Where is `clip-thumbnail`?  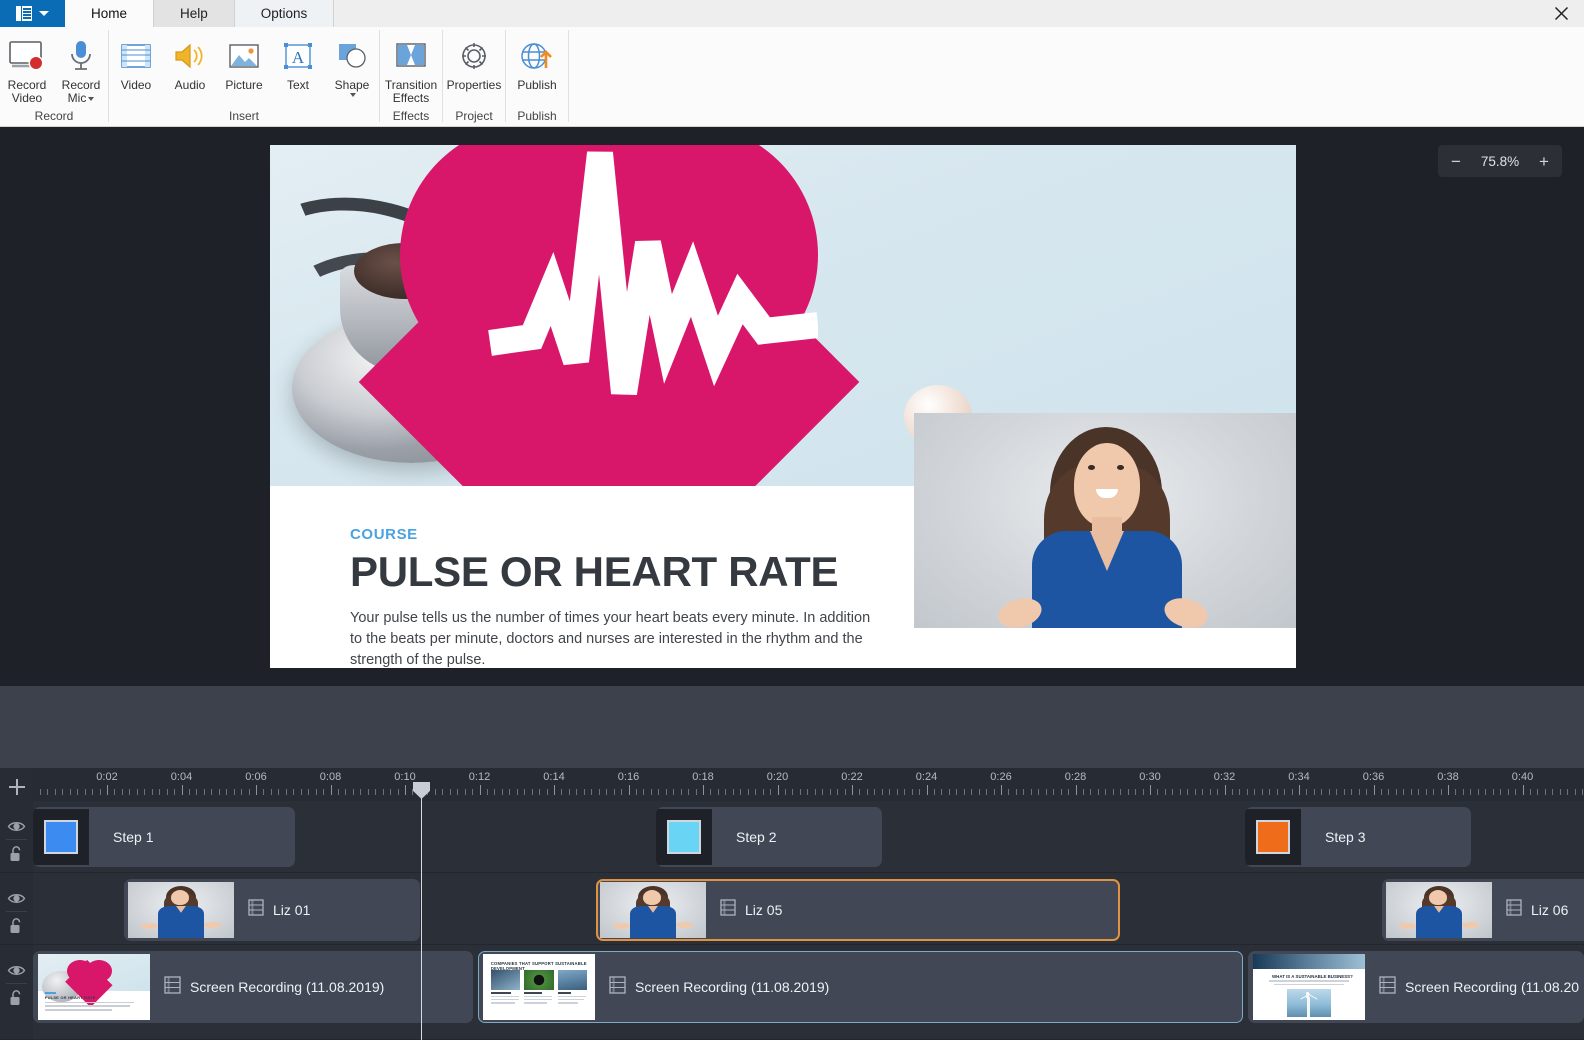
clip-thumbnail is located at coordinates (1439, 910).